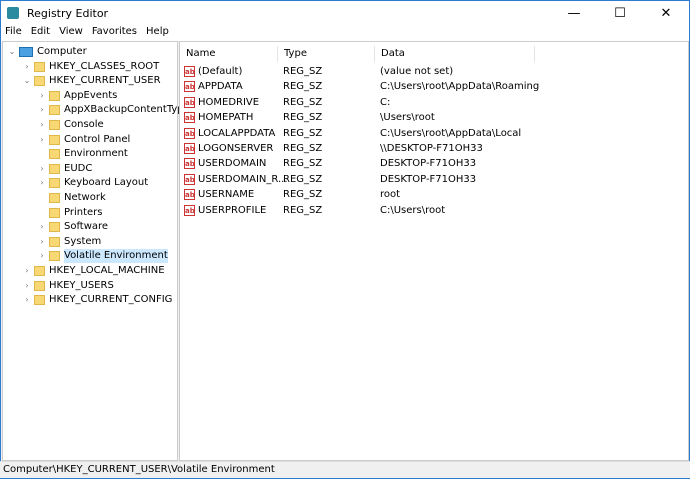 The width and height of the screenshot is (690, 479). Describe the element at coordinates (157, 33) in the screenshot. I see `menu-help: Help` at that location.